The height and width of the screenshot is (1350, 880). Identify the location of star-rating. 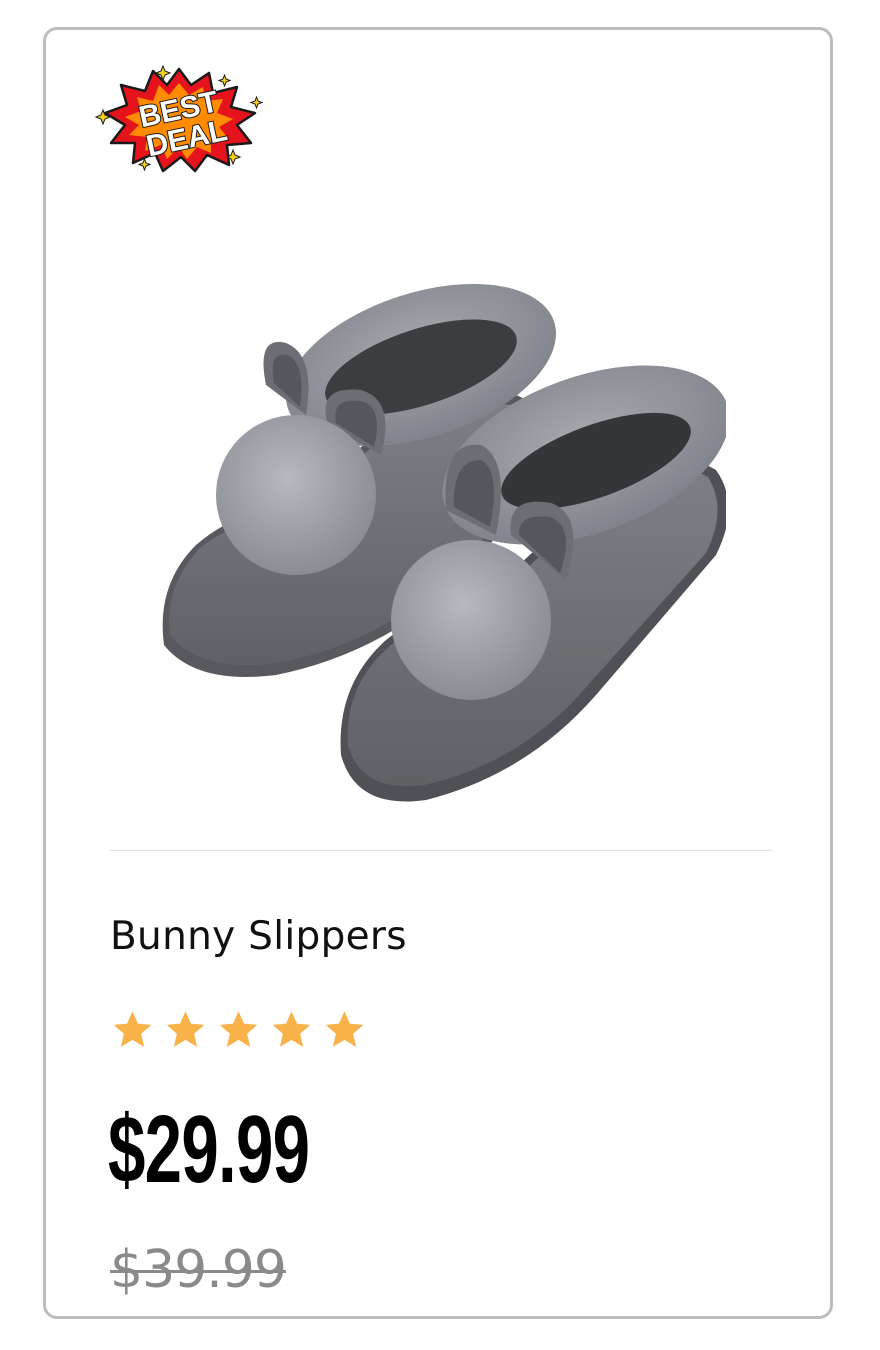
(238, 1032).